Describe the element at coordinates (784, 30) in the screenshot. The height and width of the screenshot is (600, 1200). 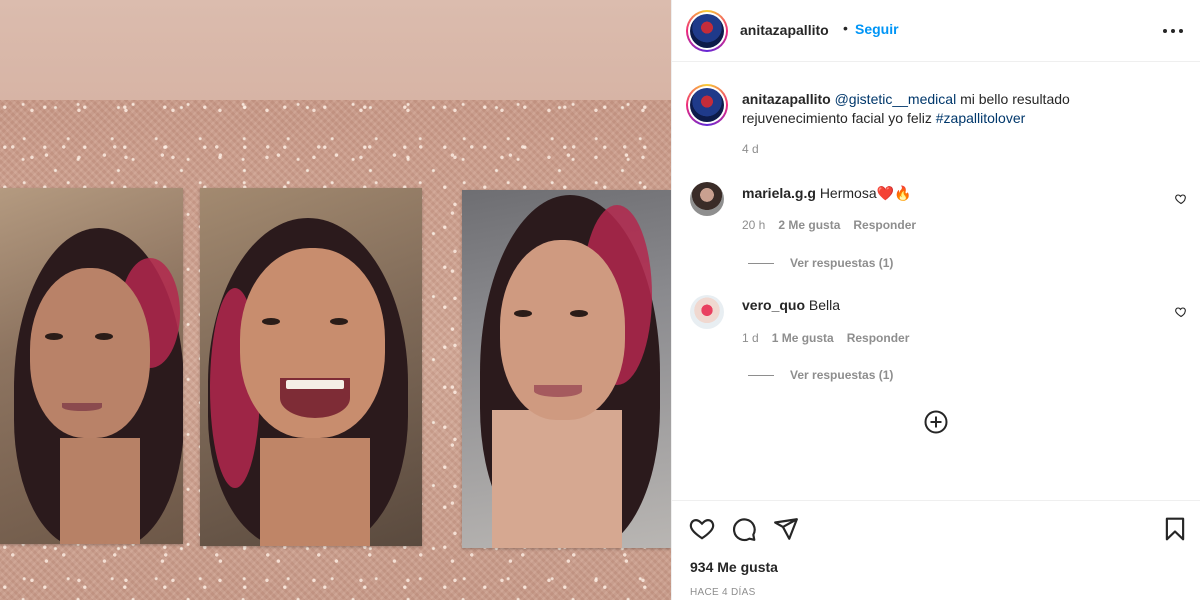
I see `author-username: anitazapallito` at that location.